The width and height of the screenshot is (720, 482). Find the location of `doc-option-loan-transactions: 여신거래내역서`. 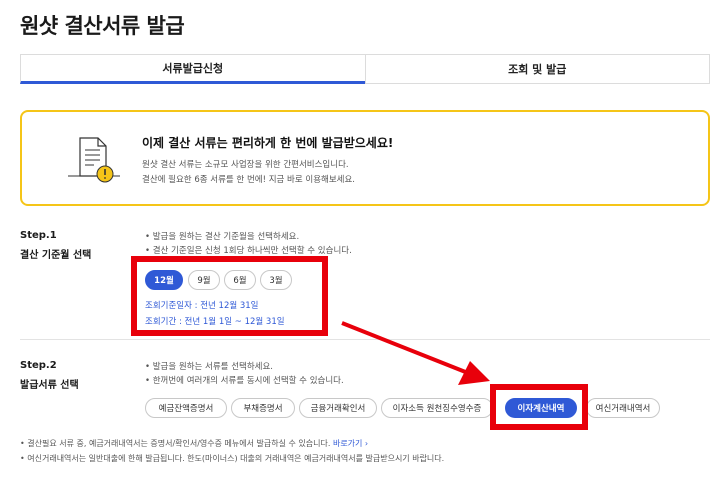

doc-option-loan-transactions: 여신거래내역서 is located at coordinates (623, 408).